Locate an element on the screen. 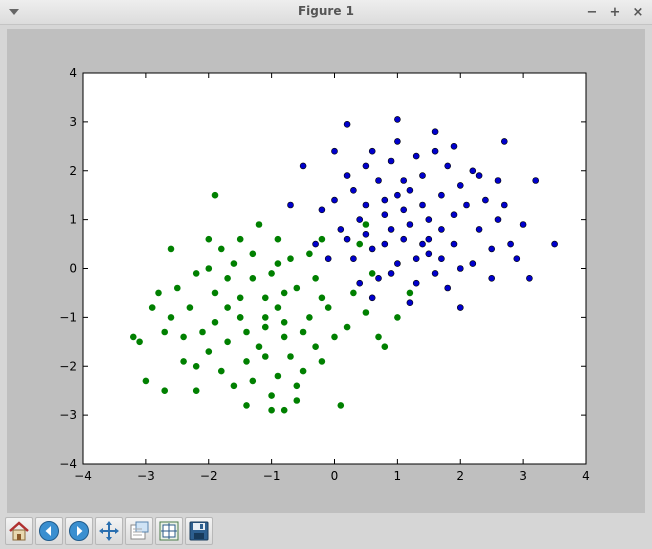  home-icon is located at coordinates (19, 531).